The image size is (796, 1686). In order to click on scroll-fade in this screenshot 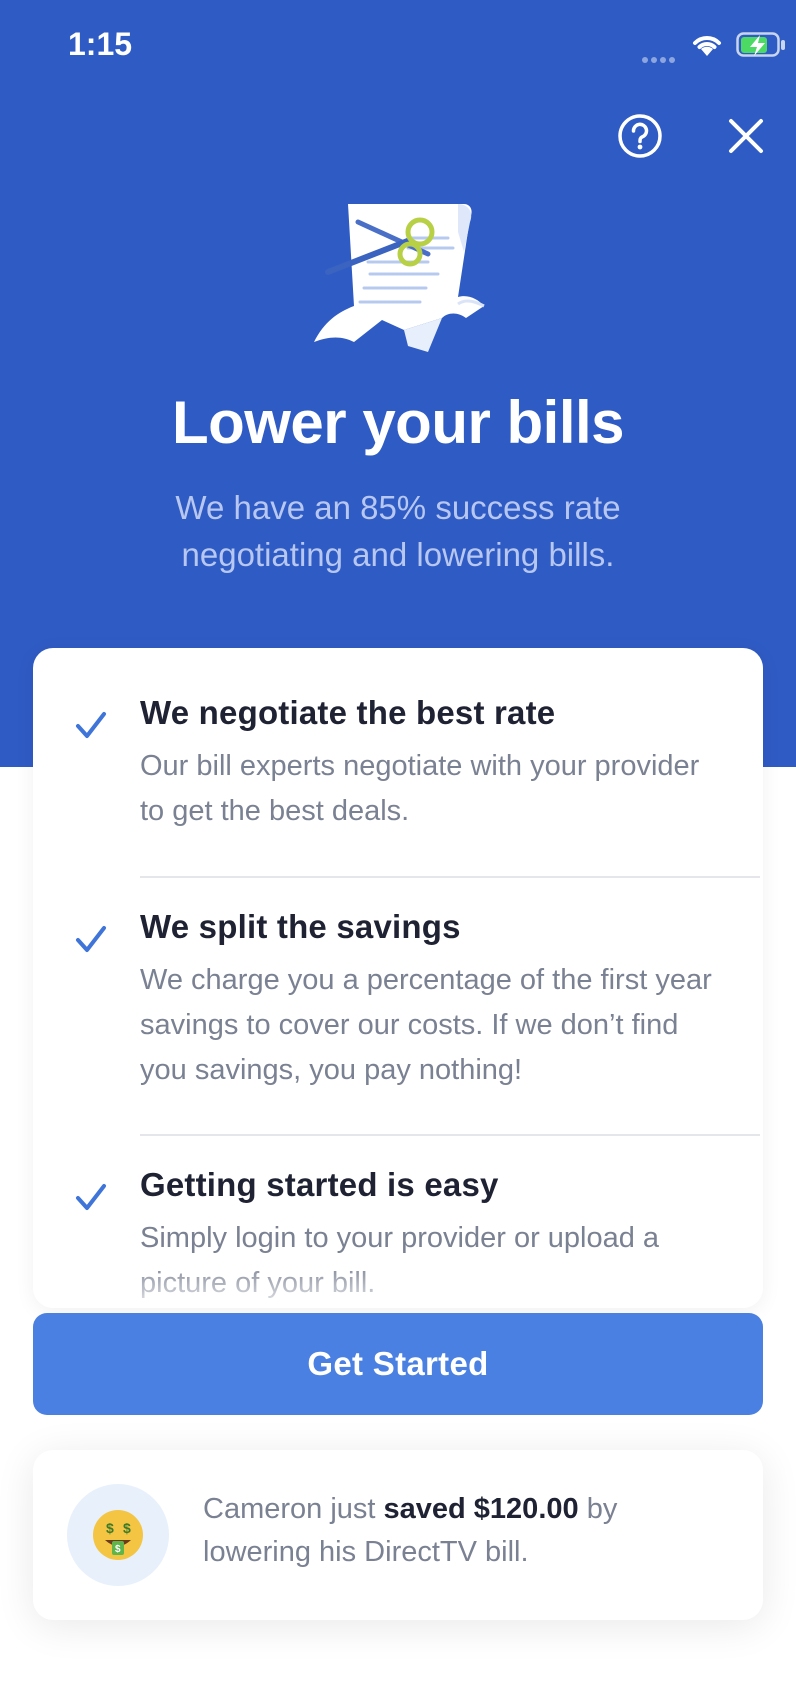, I will do `click(398, 1285)`.